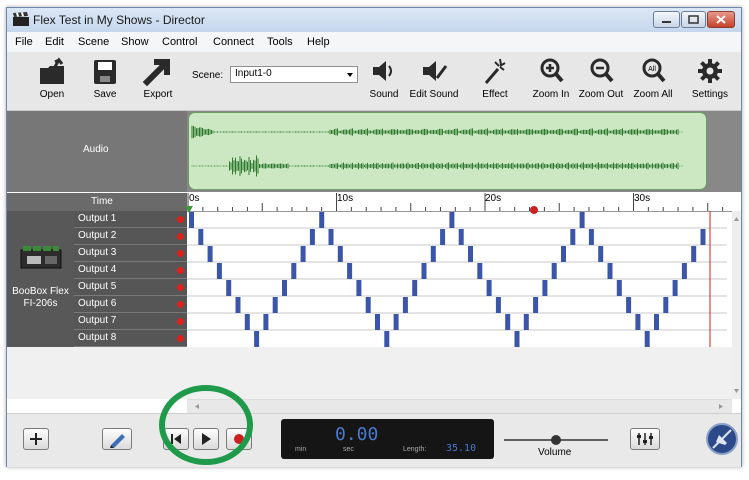 Image resolution: width=749 pixels, height=480 pixels. What do you see at coordinates (710, 78) in the screenshot?
I see `settings-button: Settings` at bounding box center [710, 78].